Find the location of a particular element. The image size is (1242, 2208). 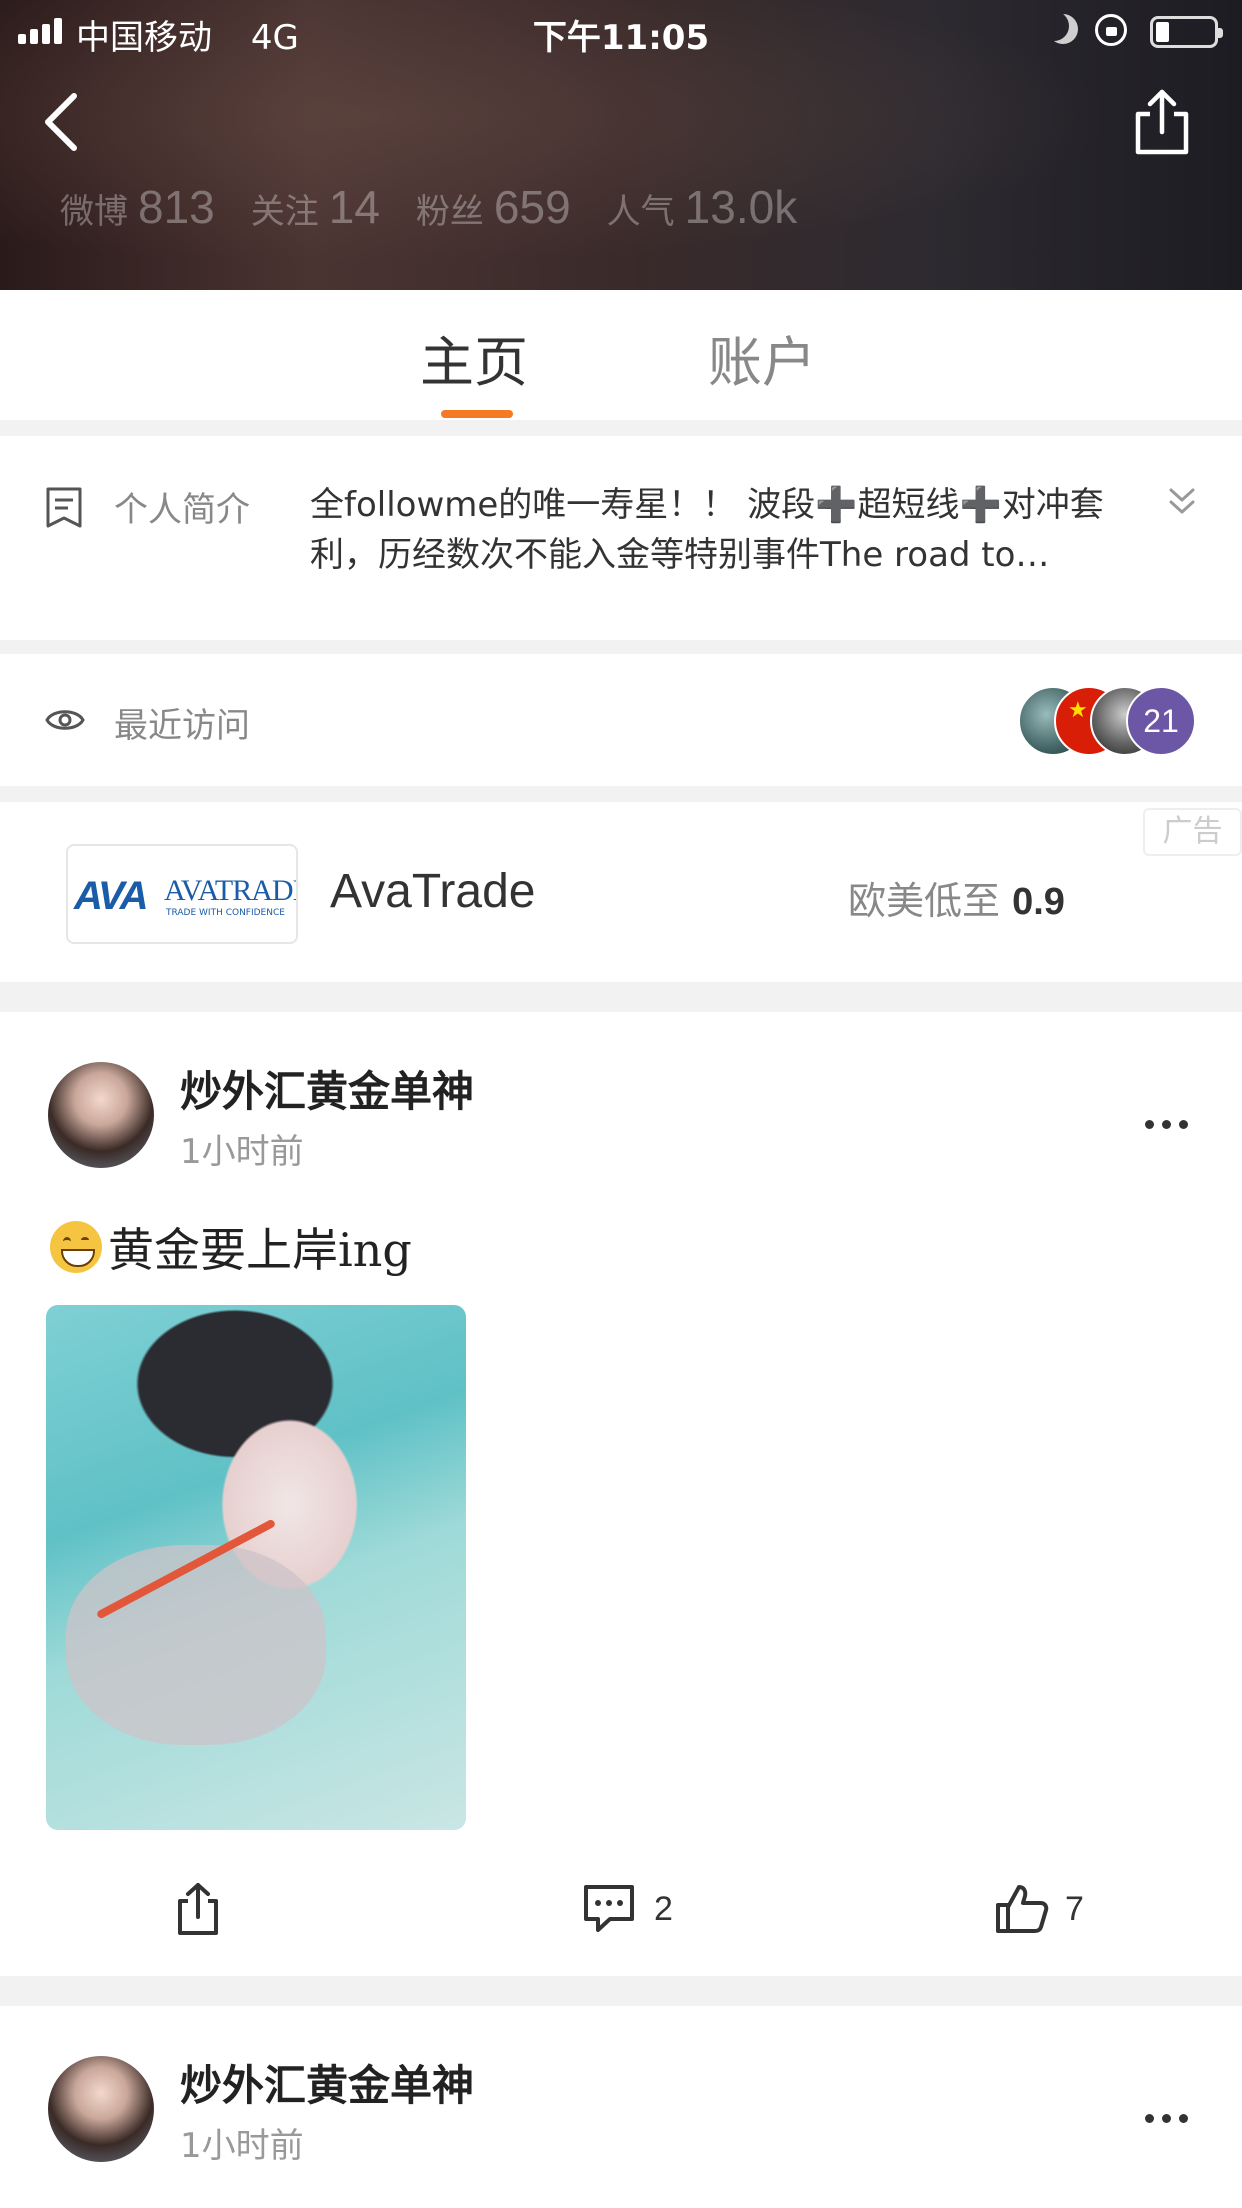

like-count: 7 is located at coordinates (1074, 1908).